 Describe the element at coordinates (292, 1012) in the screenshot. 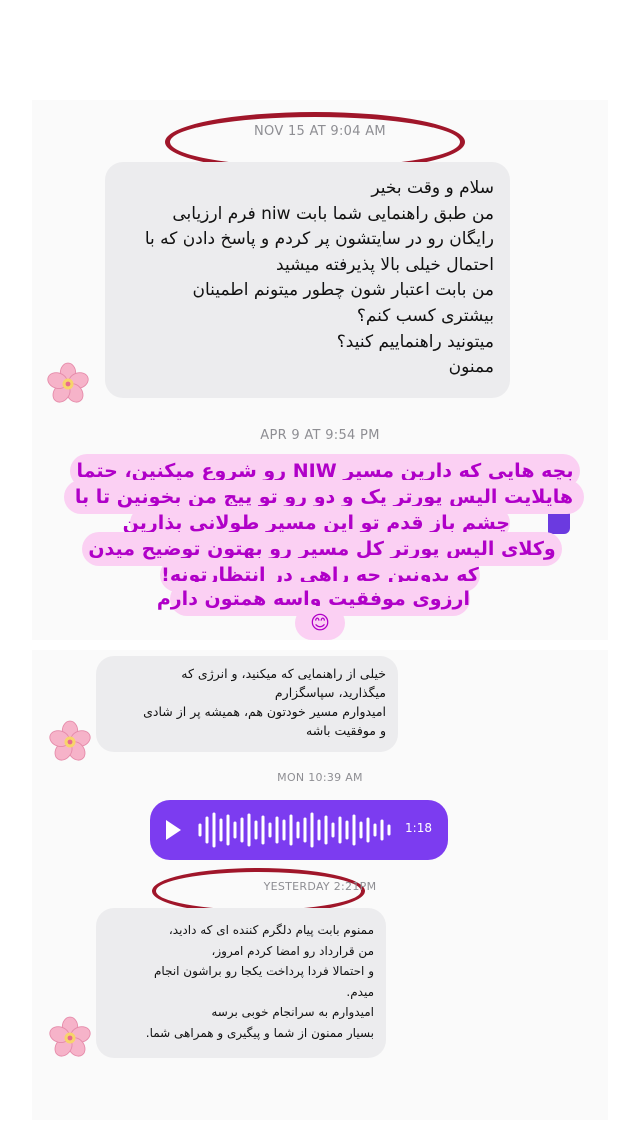

I see `message-line: امیدوارم به سرانجام خوبی برسه` at that location.